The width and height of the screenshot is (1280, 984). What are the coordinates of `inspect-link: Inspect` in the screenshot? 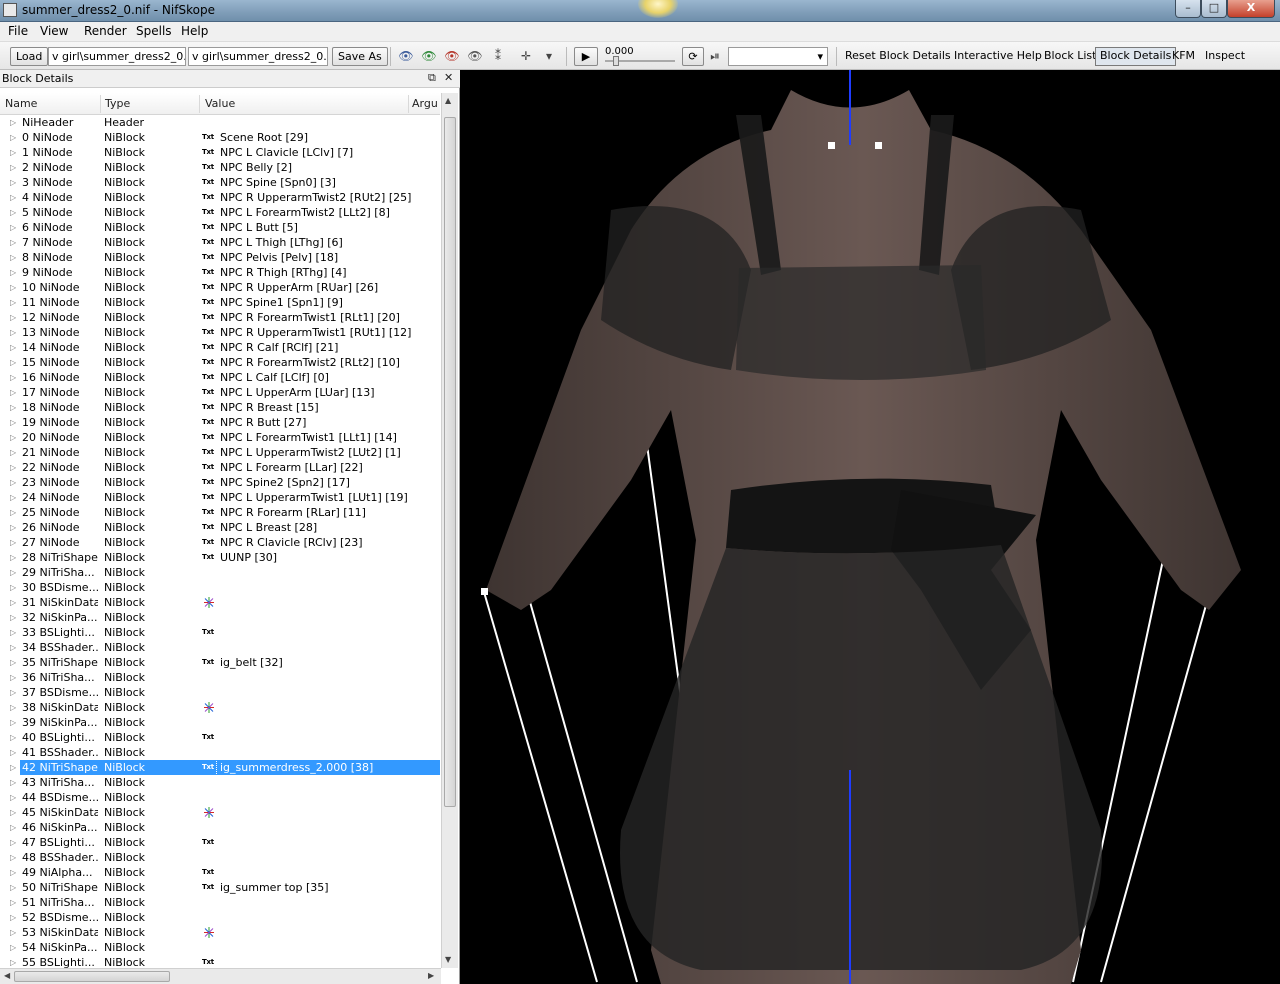 It's located at (1225, 55).